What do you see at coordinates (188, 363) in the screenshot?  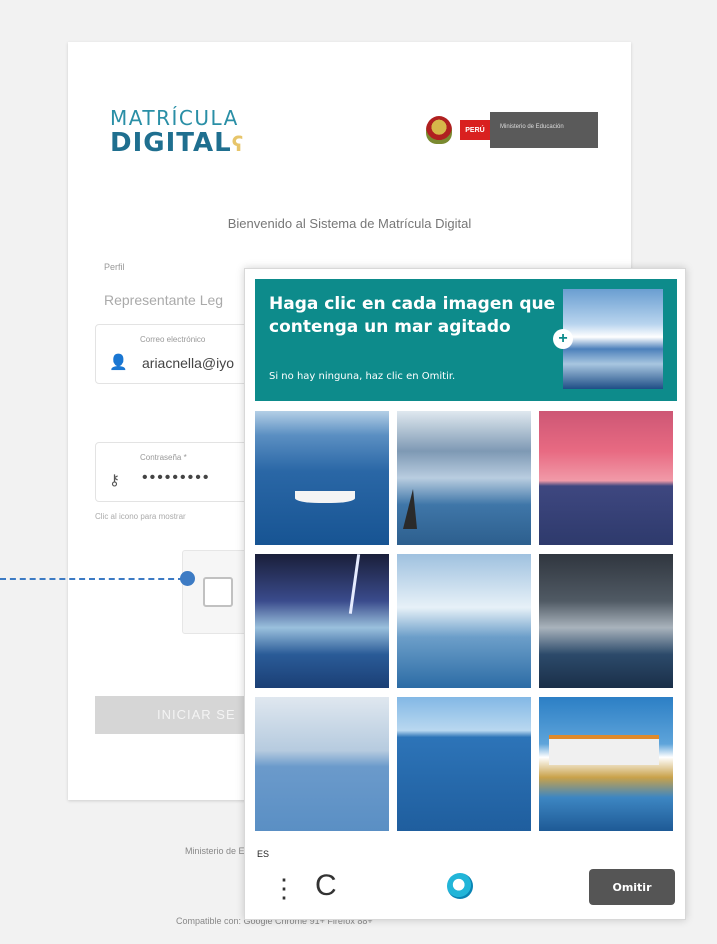 I see `email-input: ariacnella@iyo` at bounding box center [188, 363].